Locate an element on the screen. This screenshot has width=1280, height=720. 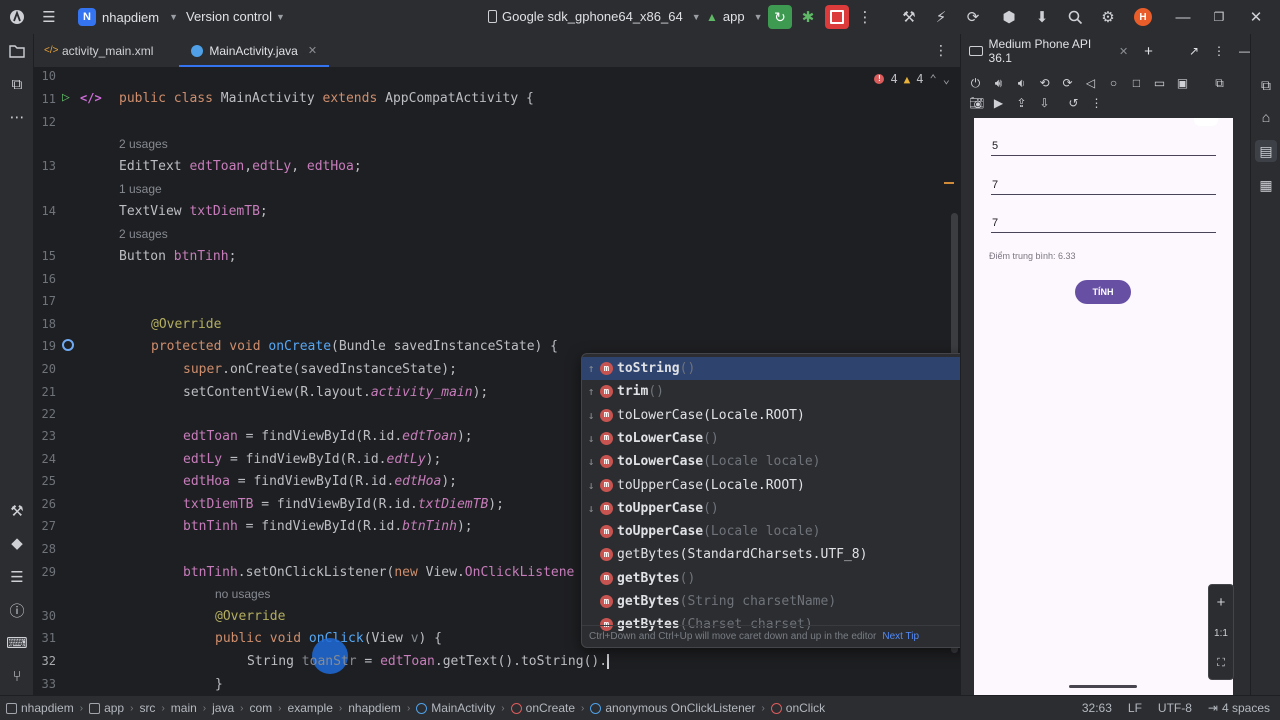
fit-screen-icon: ⛶ is located at coordinates (1221, 663).